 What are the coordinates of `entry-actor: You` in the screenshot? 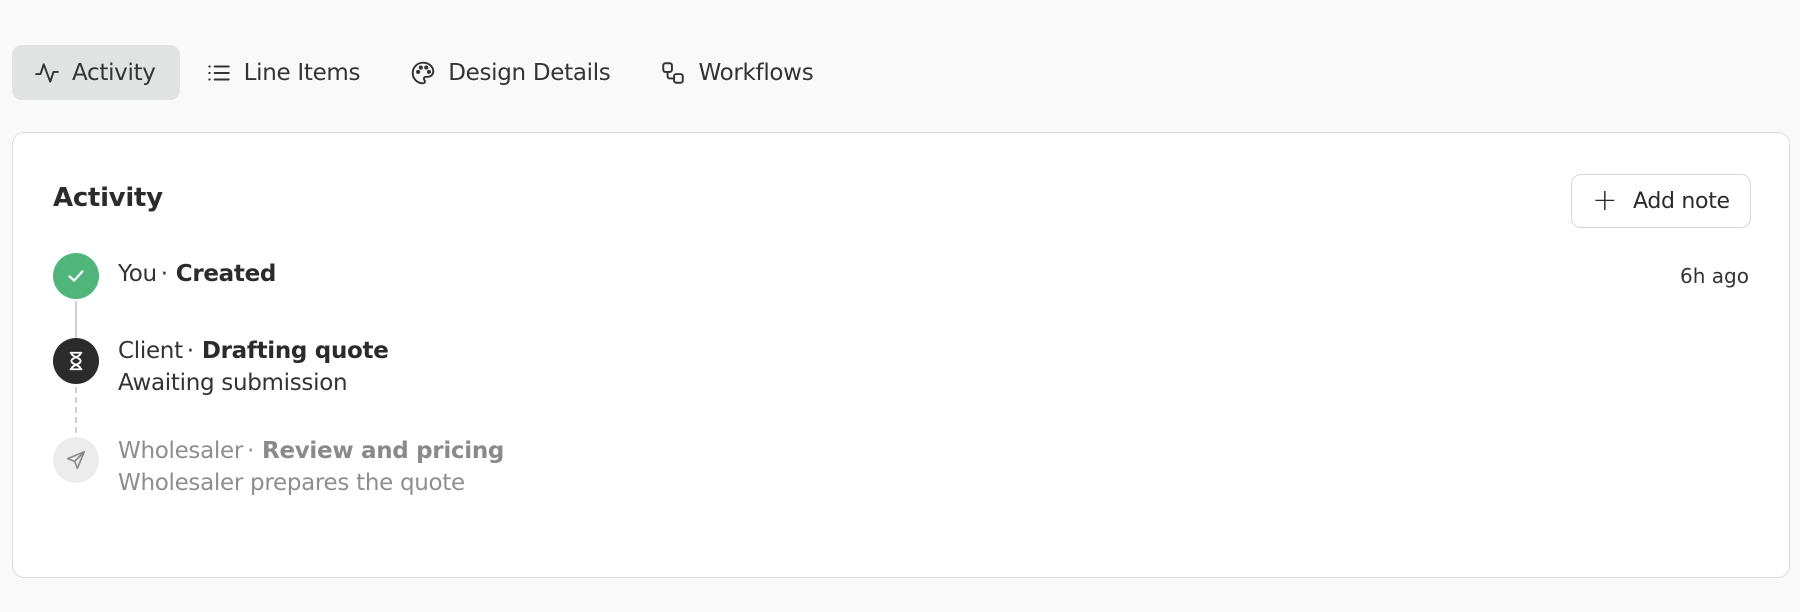 It's located at (137, 274).